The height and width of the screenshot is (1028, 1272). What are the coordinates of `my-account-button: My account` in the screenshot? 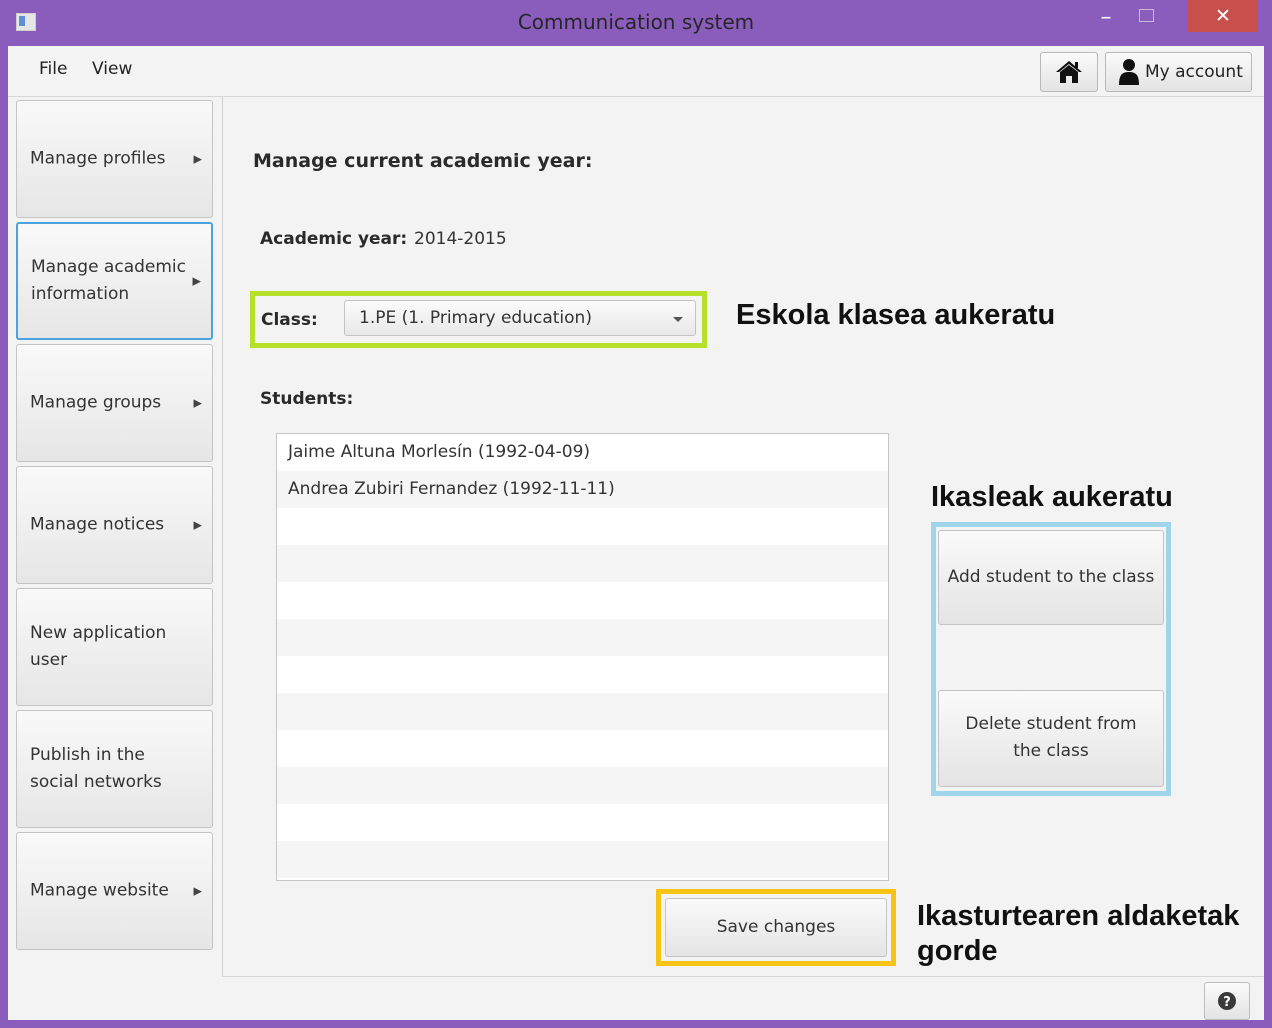 It's located at (1178, 72).